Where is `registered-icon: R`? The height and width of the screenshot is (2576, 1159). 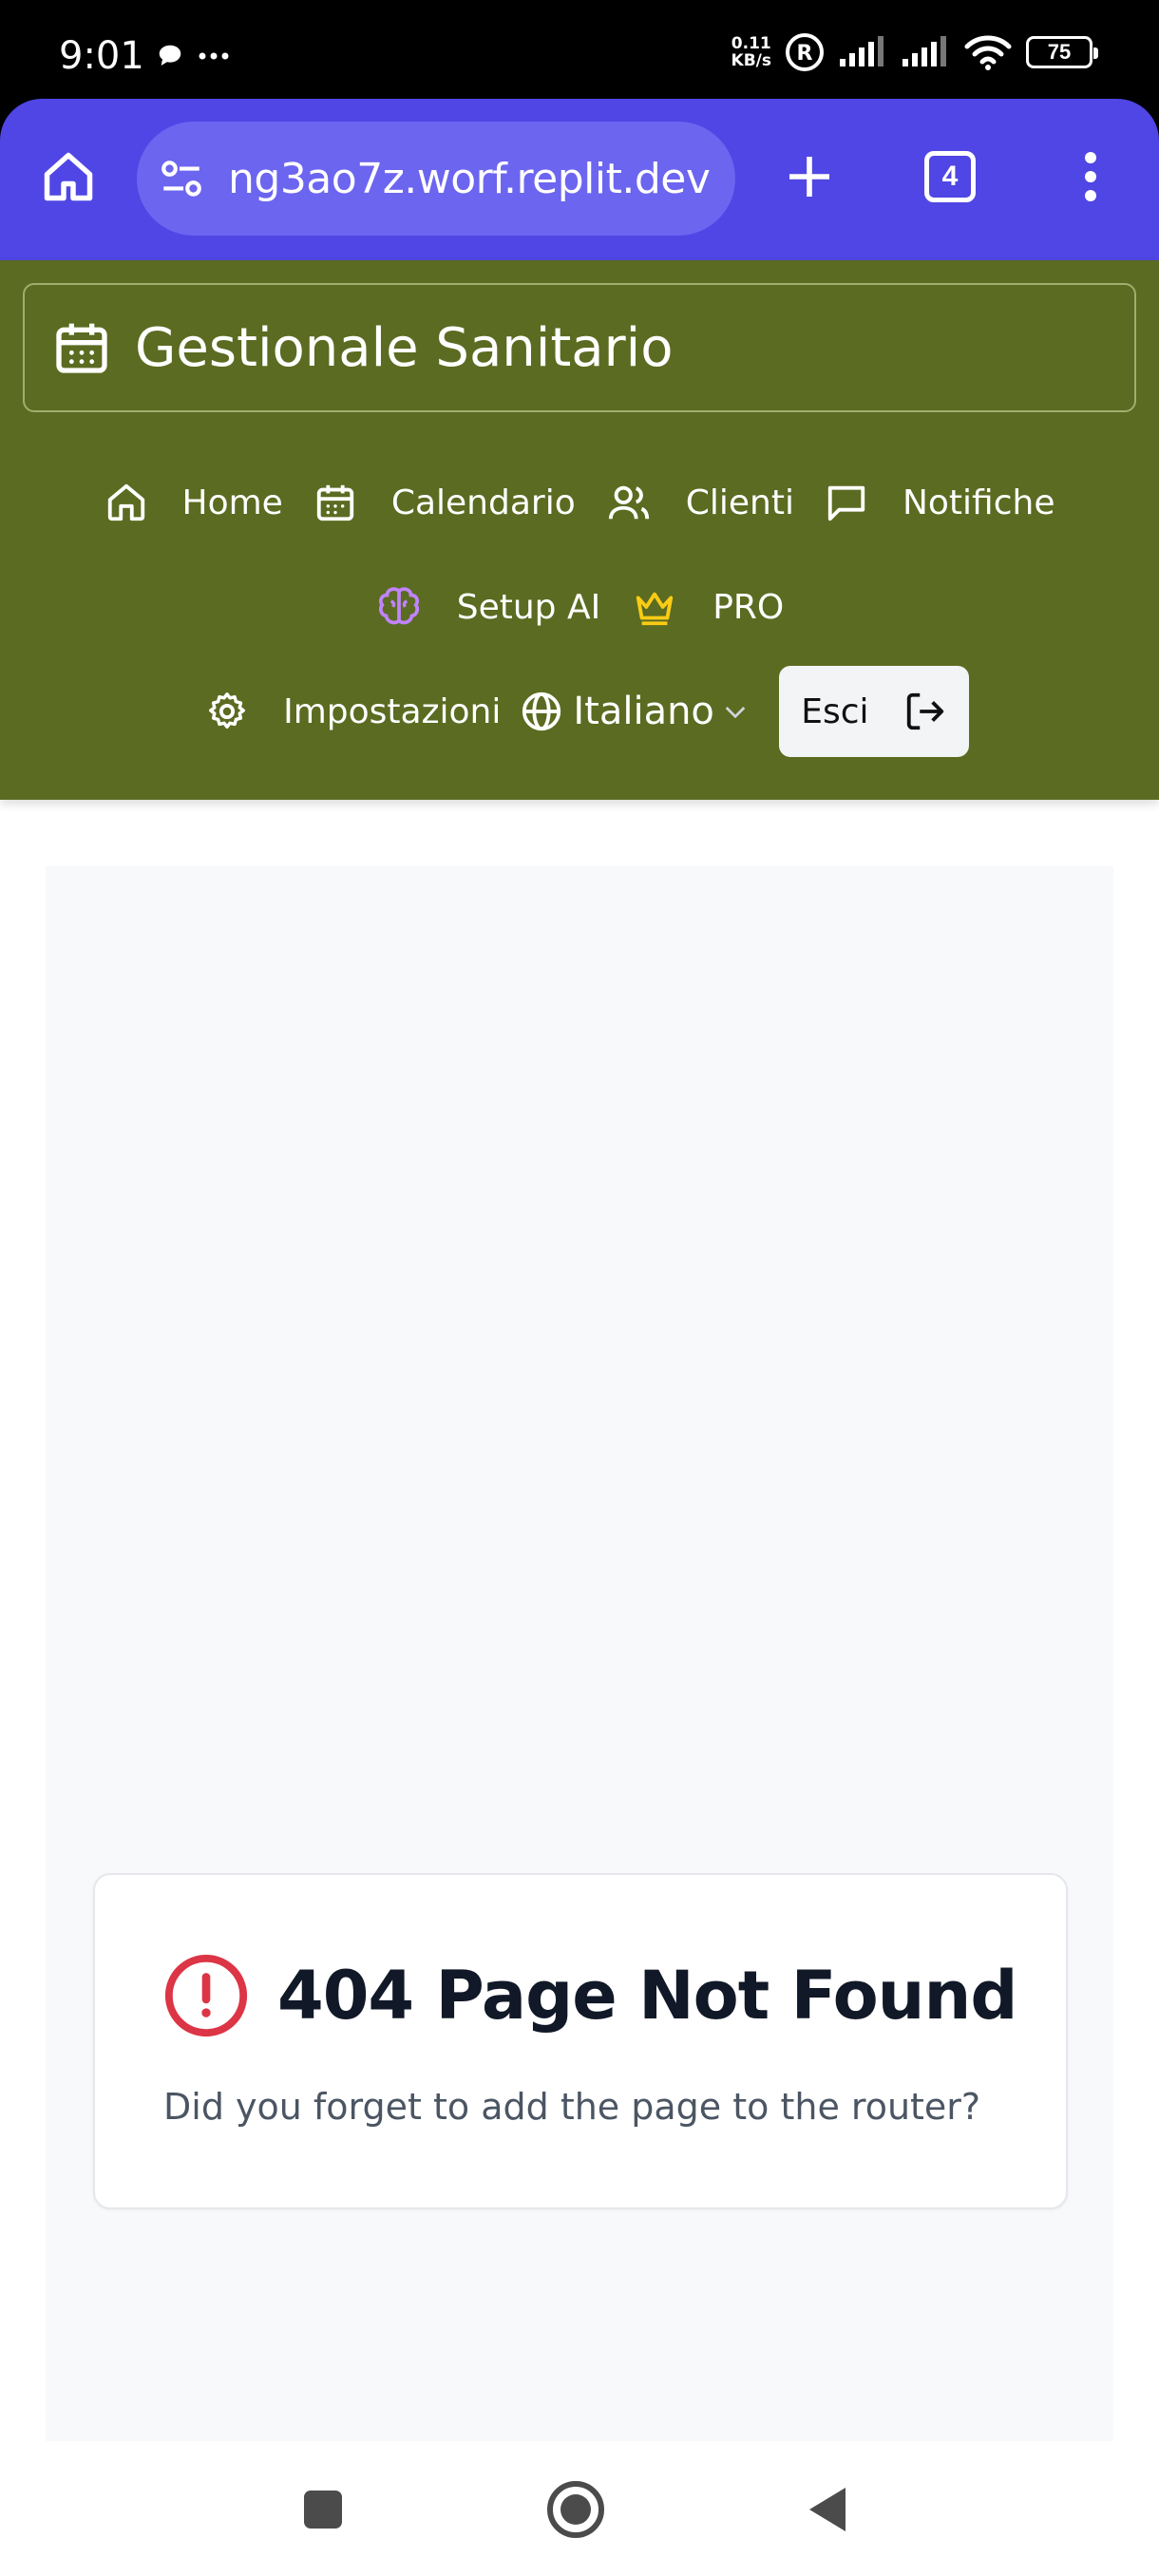 registered-icon: R is located at coordinates (805, 52).